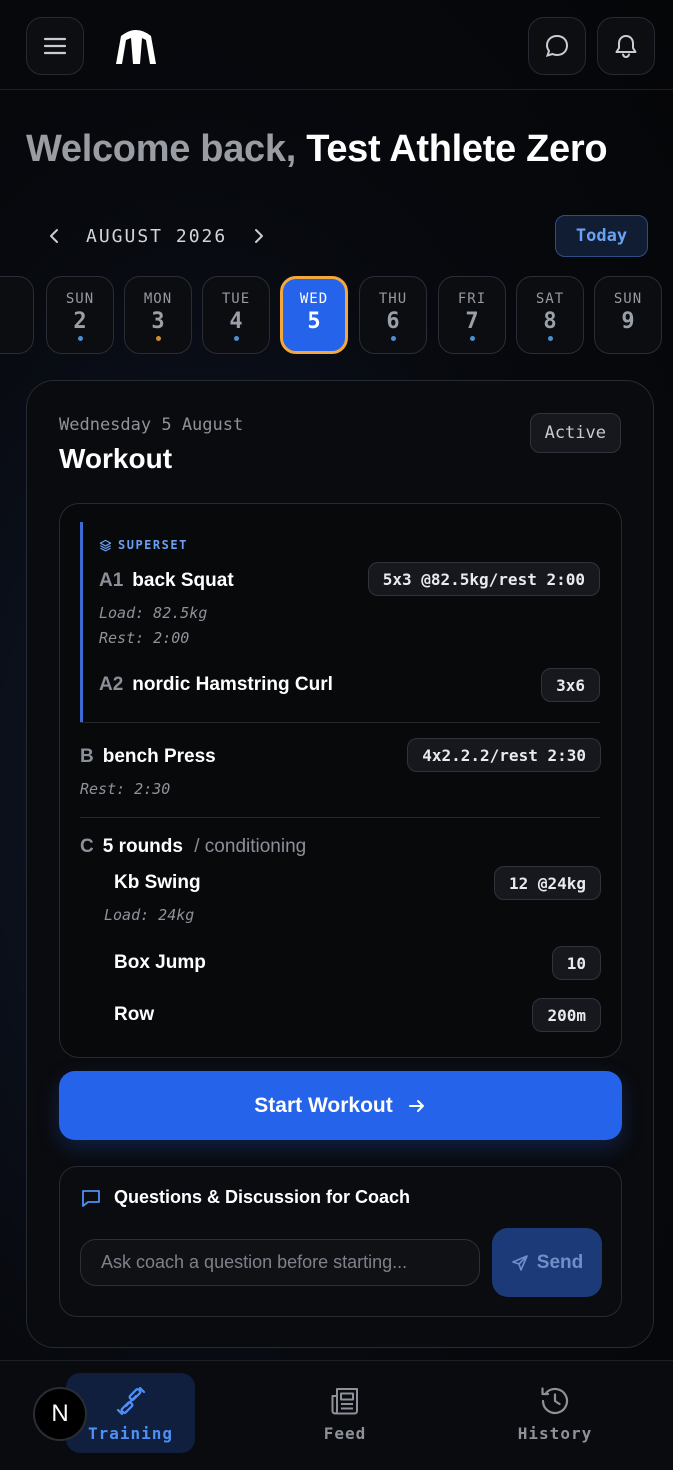  What do you see at coordinates (345, 1433) in the screenshot?
I see `nav-feed-label: Feed` at bounding box center [345, 1433].